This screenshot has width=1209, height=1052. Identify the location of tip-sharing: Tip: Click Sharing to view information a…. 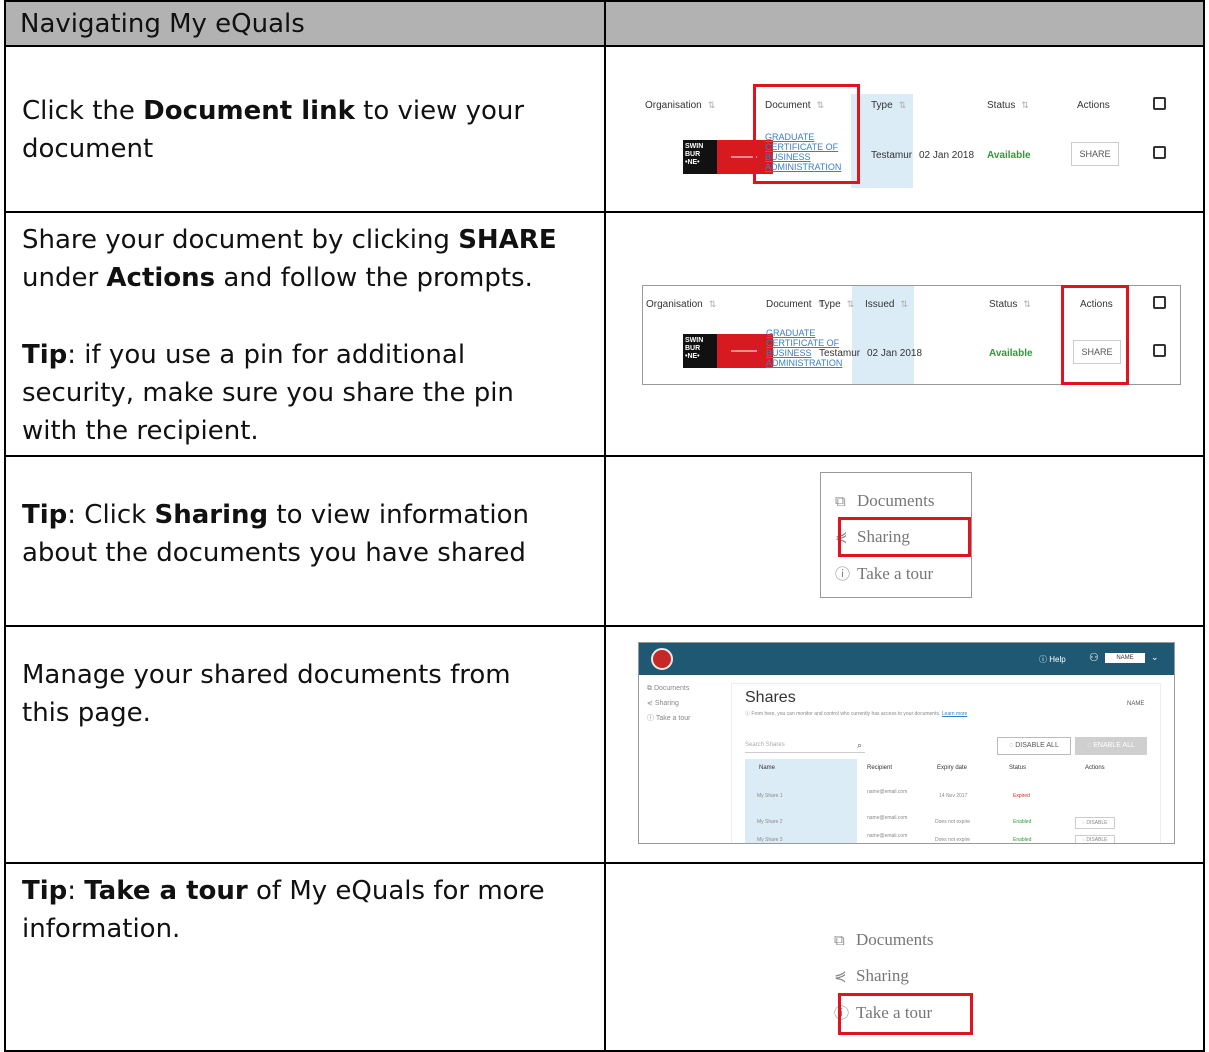
(302, 534).